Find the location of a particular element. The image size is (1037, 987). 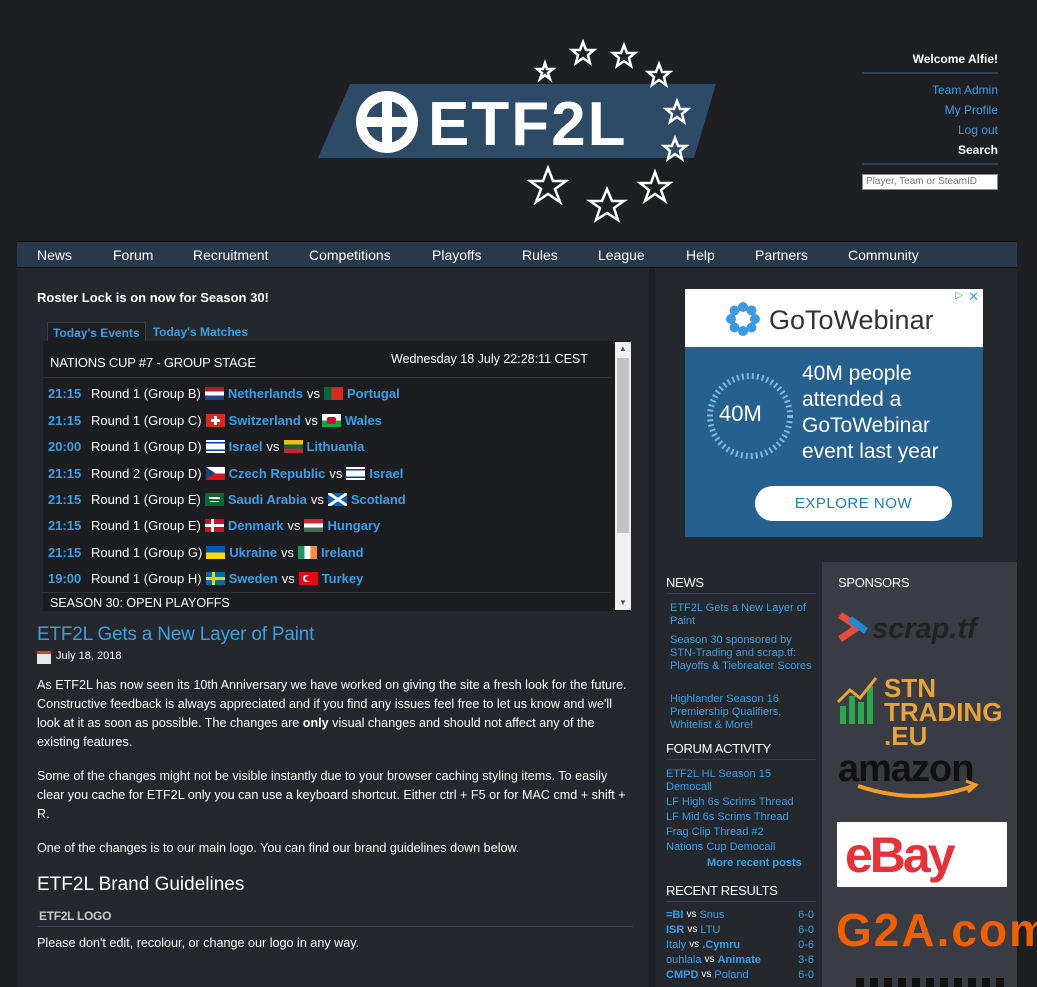

team-link: ISR is located at coordinates (675, 931).